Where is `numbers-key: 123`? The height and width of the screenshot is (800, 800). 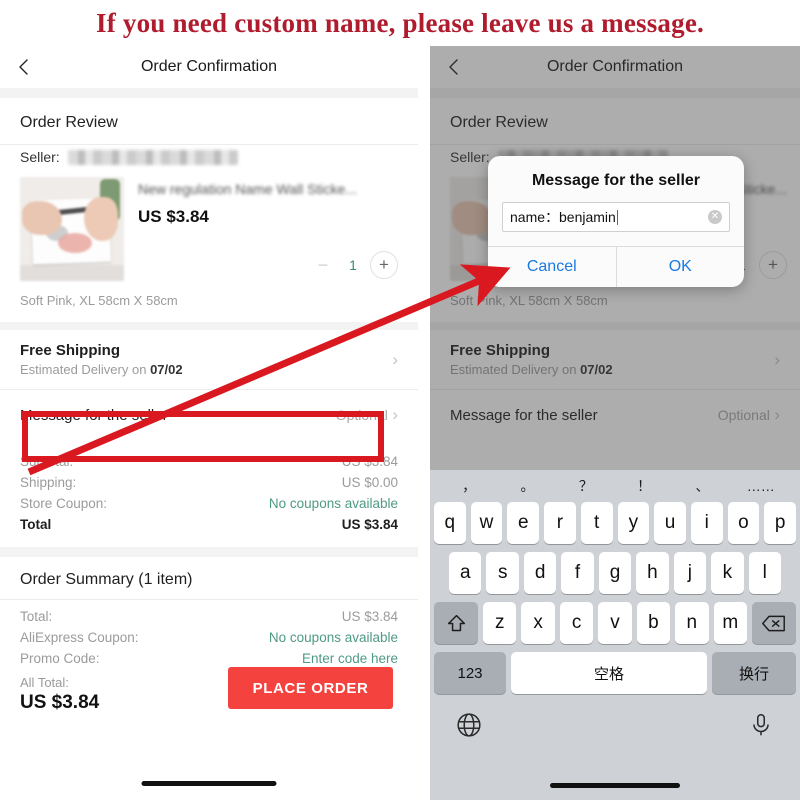
numbers-key: 123 is located at coordinates (470, 673).